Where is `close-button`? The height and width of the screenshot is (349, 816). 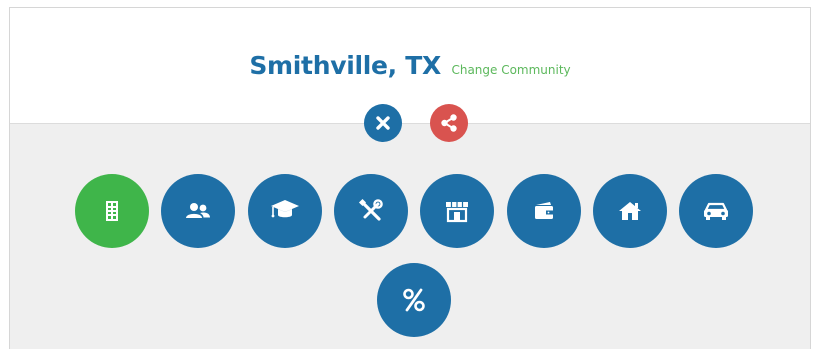
close-button is located at coordinates (383, 123).